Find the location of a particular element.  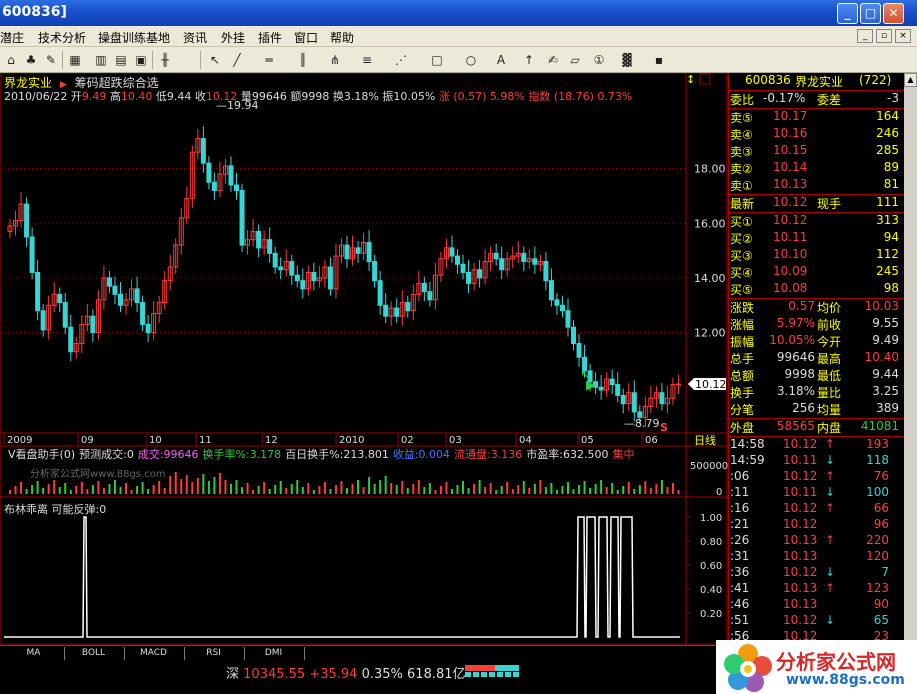

outer-value: 58565 is located at coordinates (795, 426).